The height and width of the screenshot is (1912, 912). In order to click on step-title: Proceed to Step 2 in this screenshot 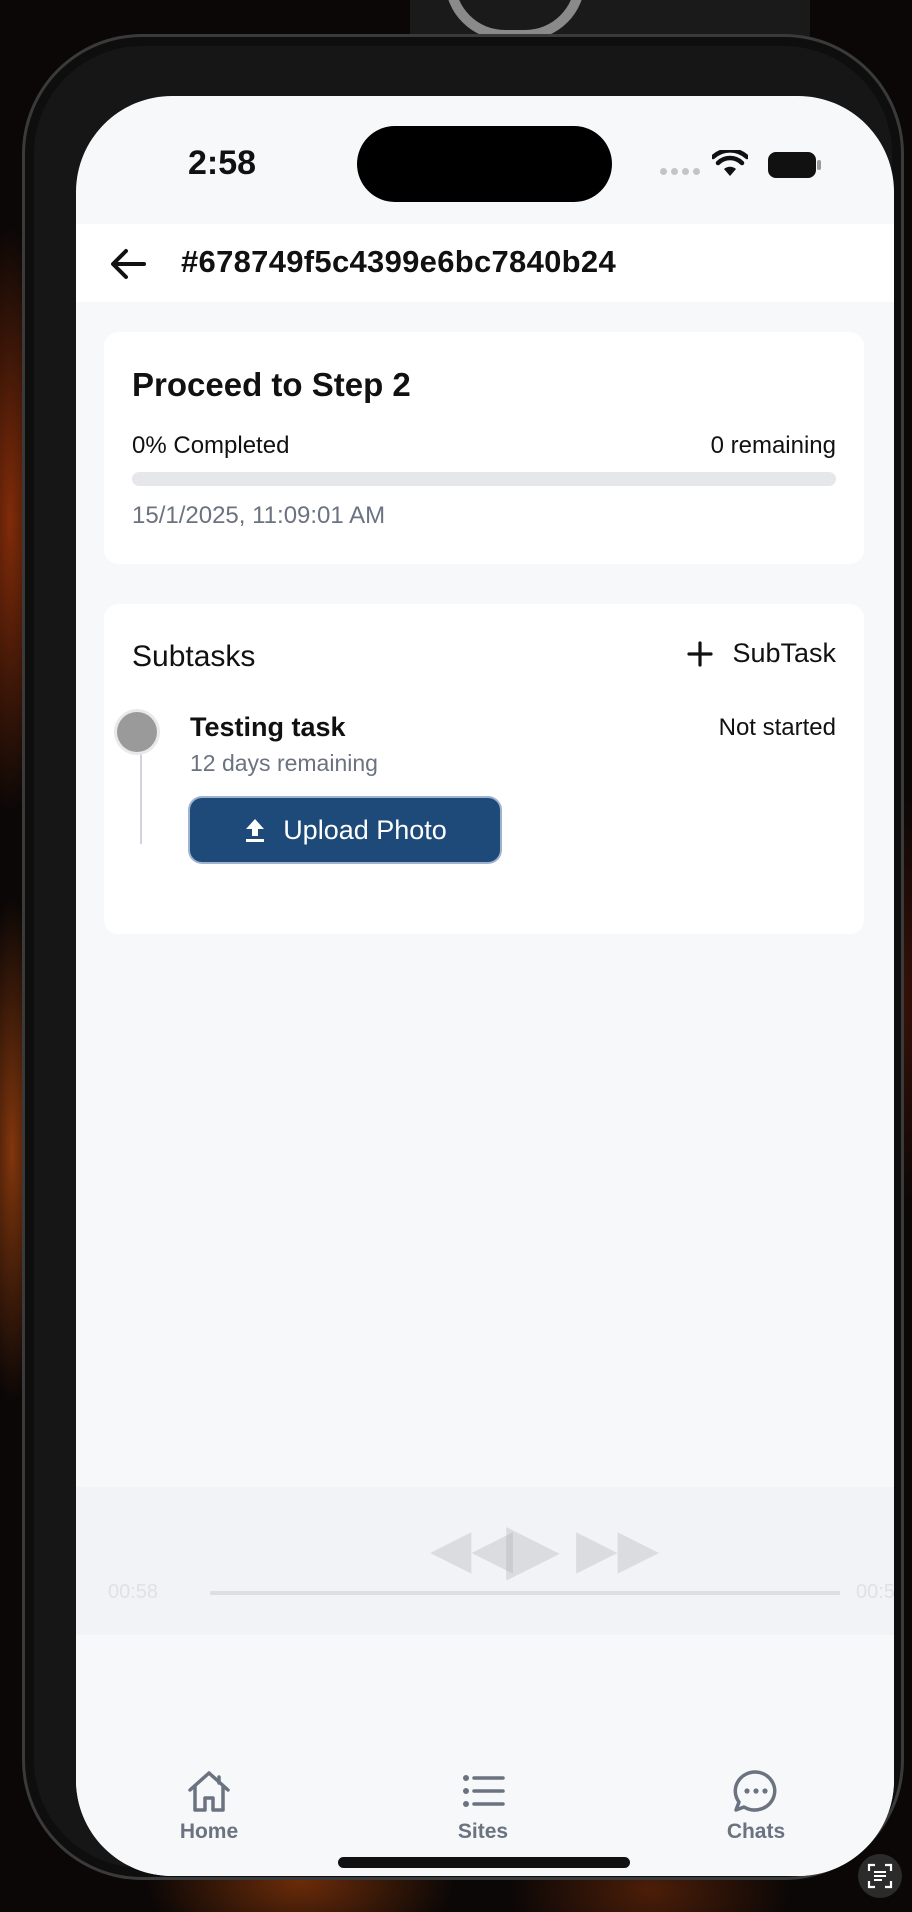, I will do `click(271, 384)`.